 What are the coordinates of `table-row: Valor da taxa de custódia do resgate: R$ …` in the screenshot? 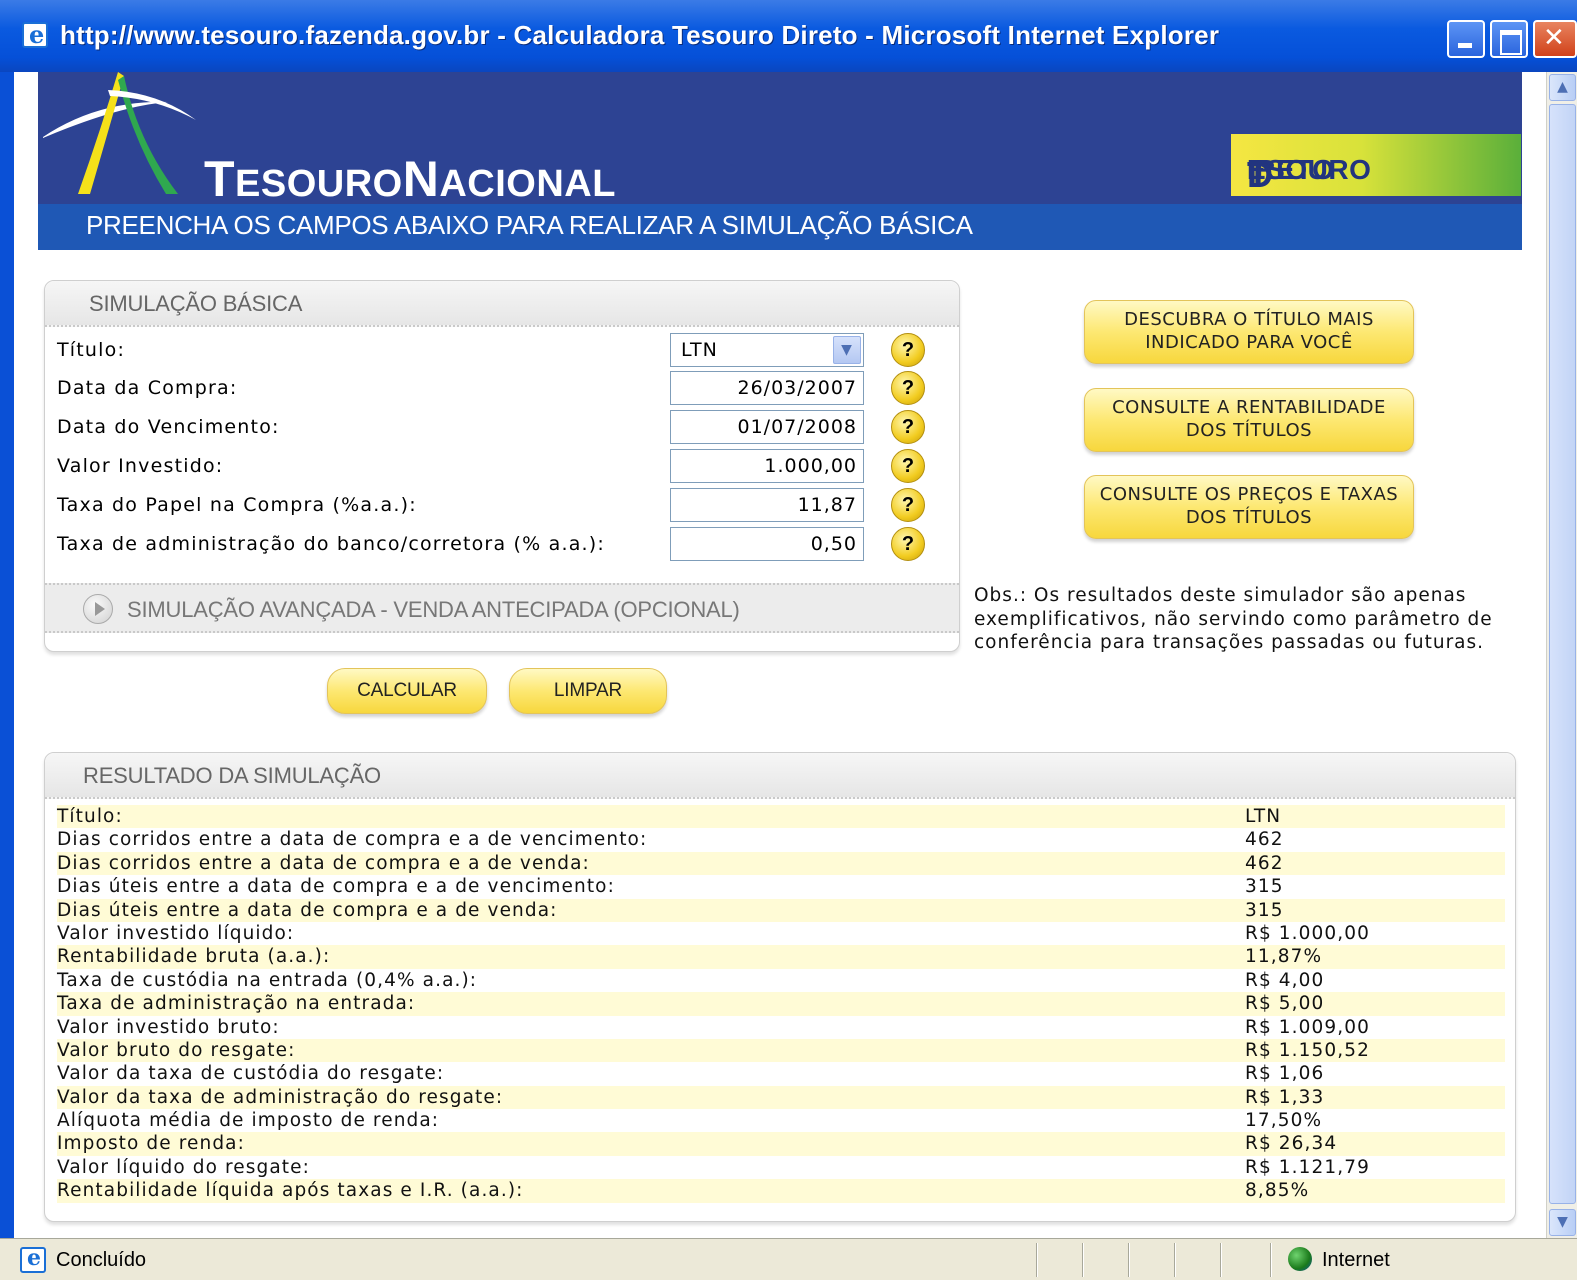 It's located at (781, 1073).